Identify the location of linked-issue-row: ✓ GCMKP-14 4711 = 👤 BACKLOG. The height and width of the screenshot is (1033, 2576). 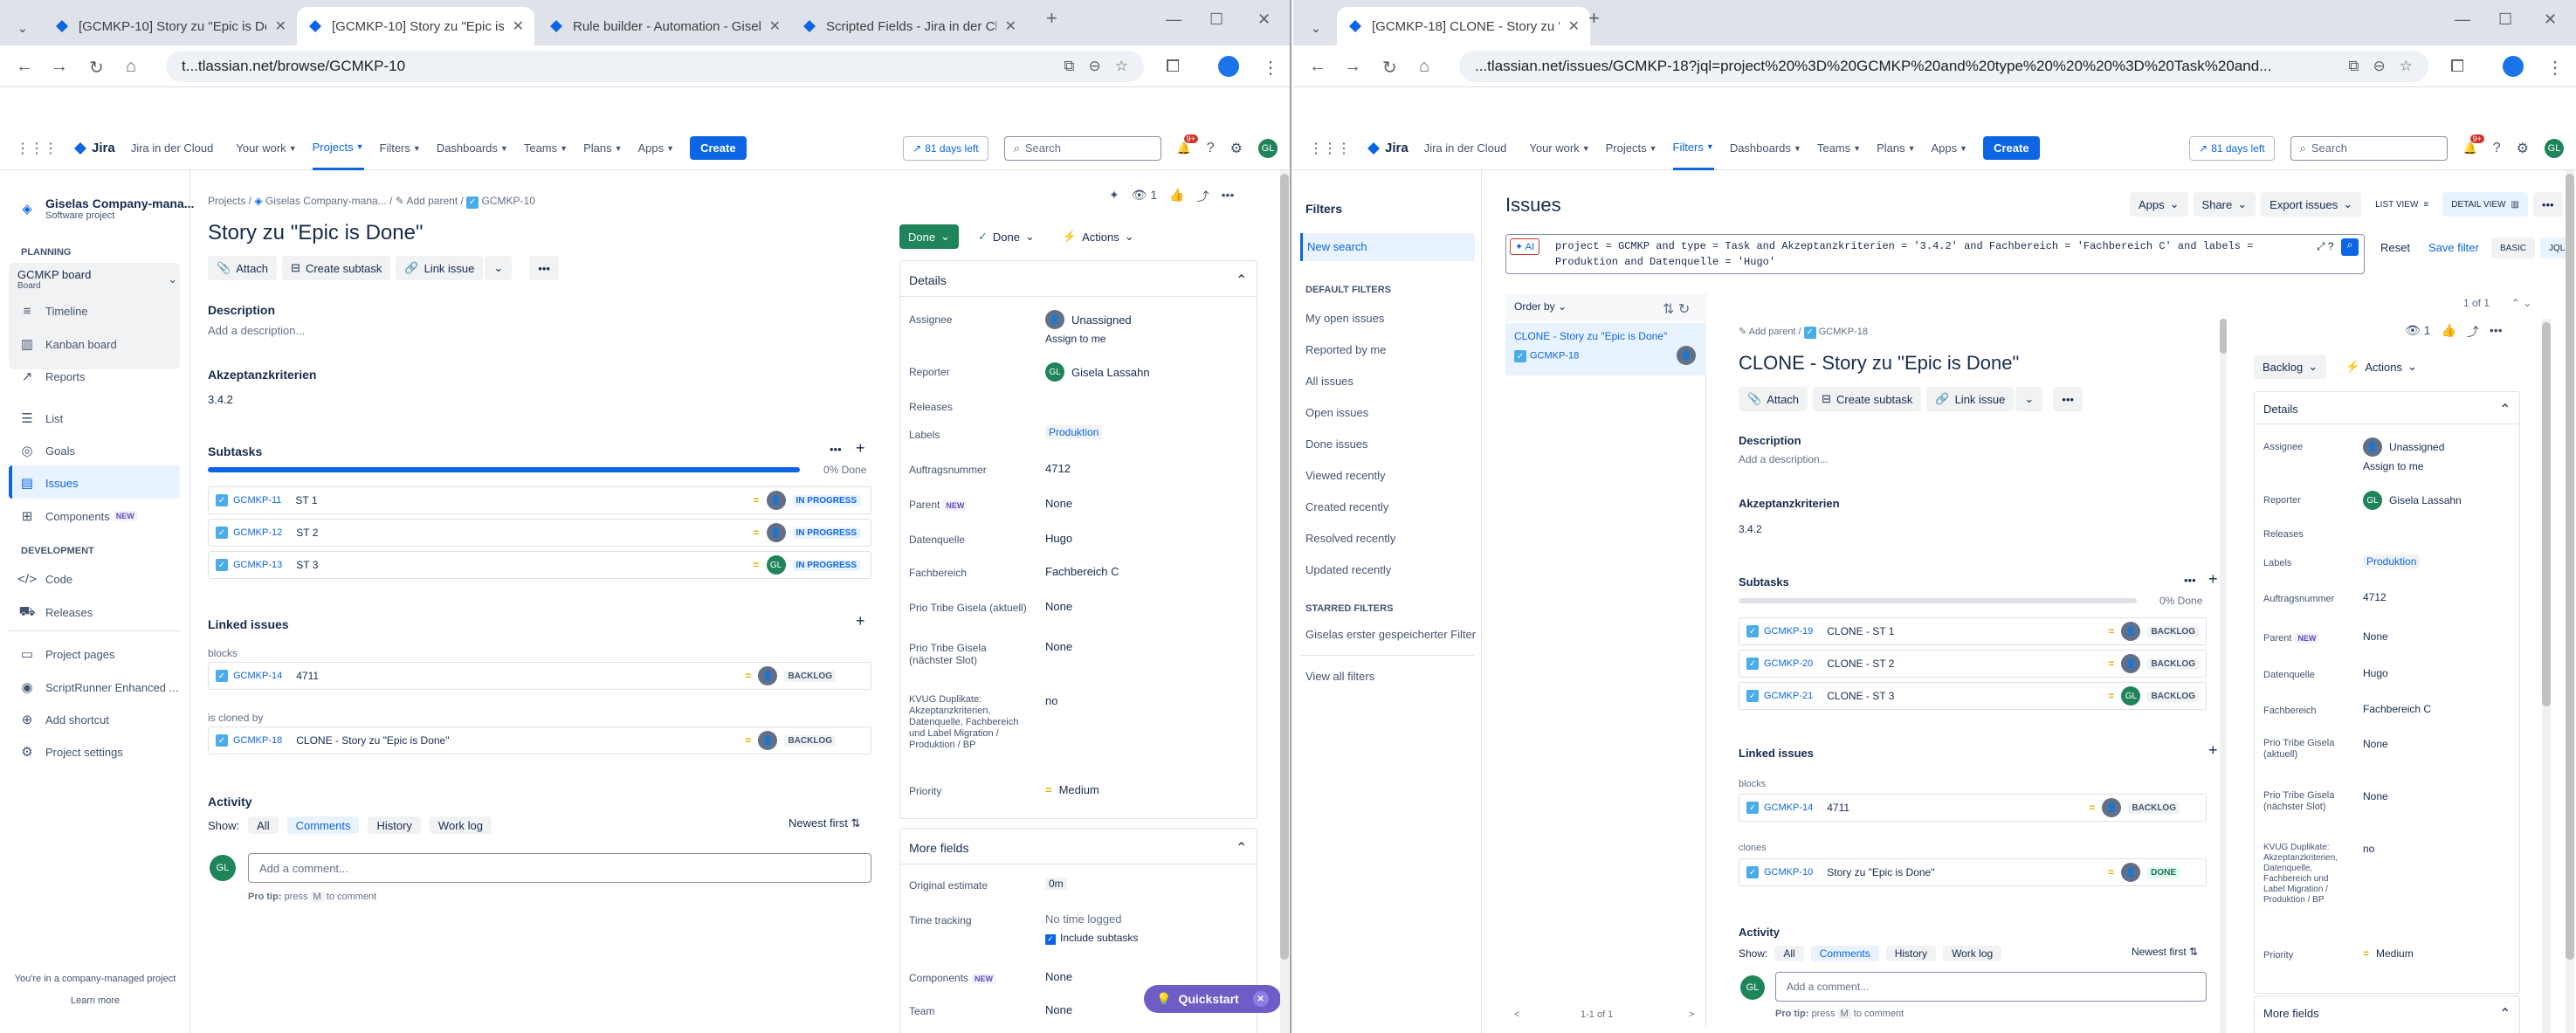
(1973, 808).